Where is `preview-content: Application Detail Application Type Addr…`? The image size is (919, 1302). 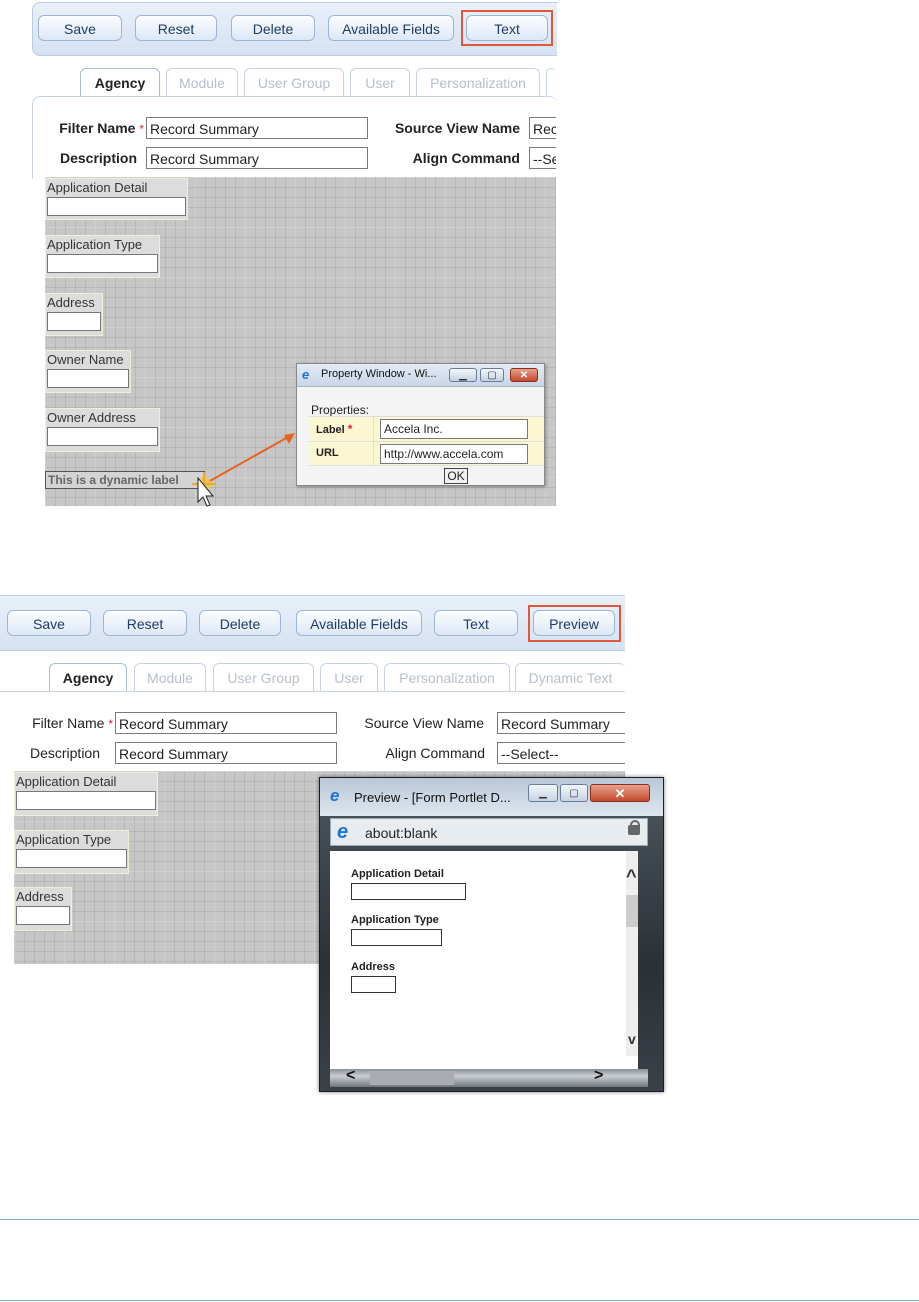 preview-content: Application Detail Application Type Addr… is located at coordinates (484, 962).